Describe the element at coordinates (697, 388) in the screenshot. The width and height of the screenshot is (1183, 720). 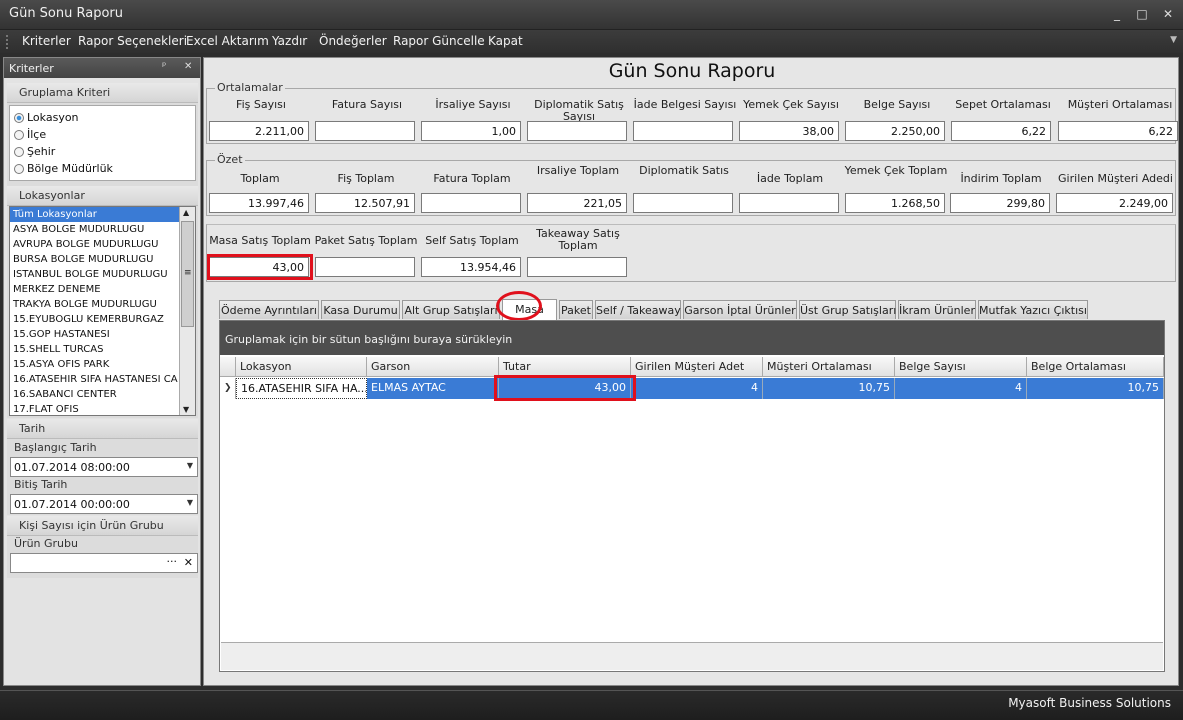
I see `cell-musteri_adet: 4` at that location.